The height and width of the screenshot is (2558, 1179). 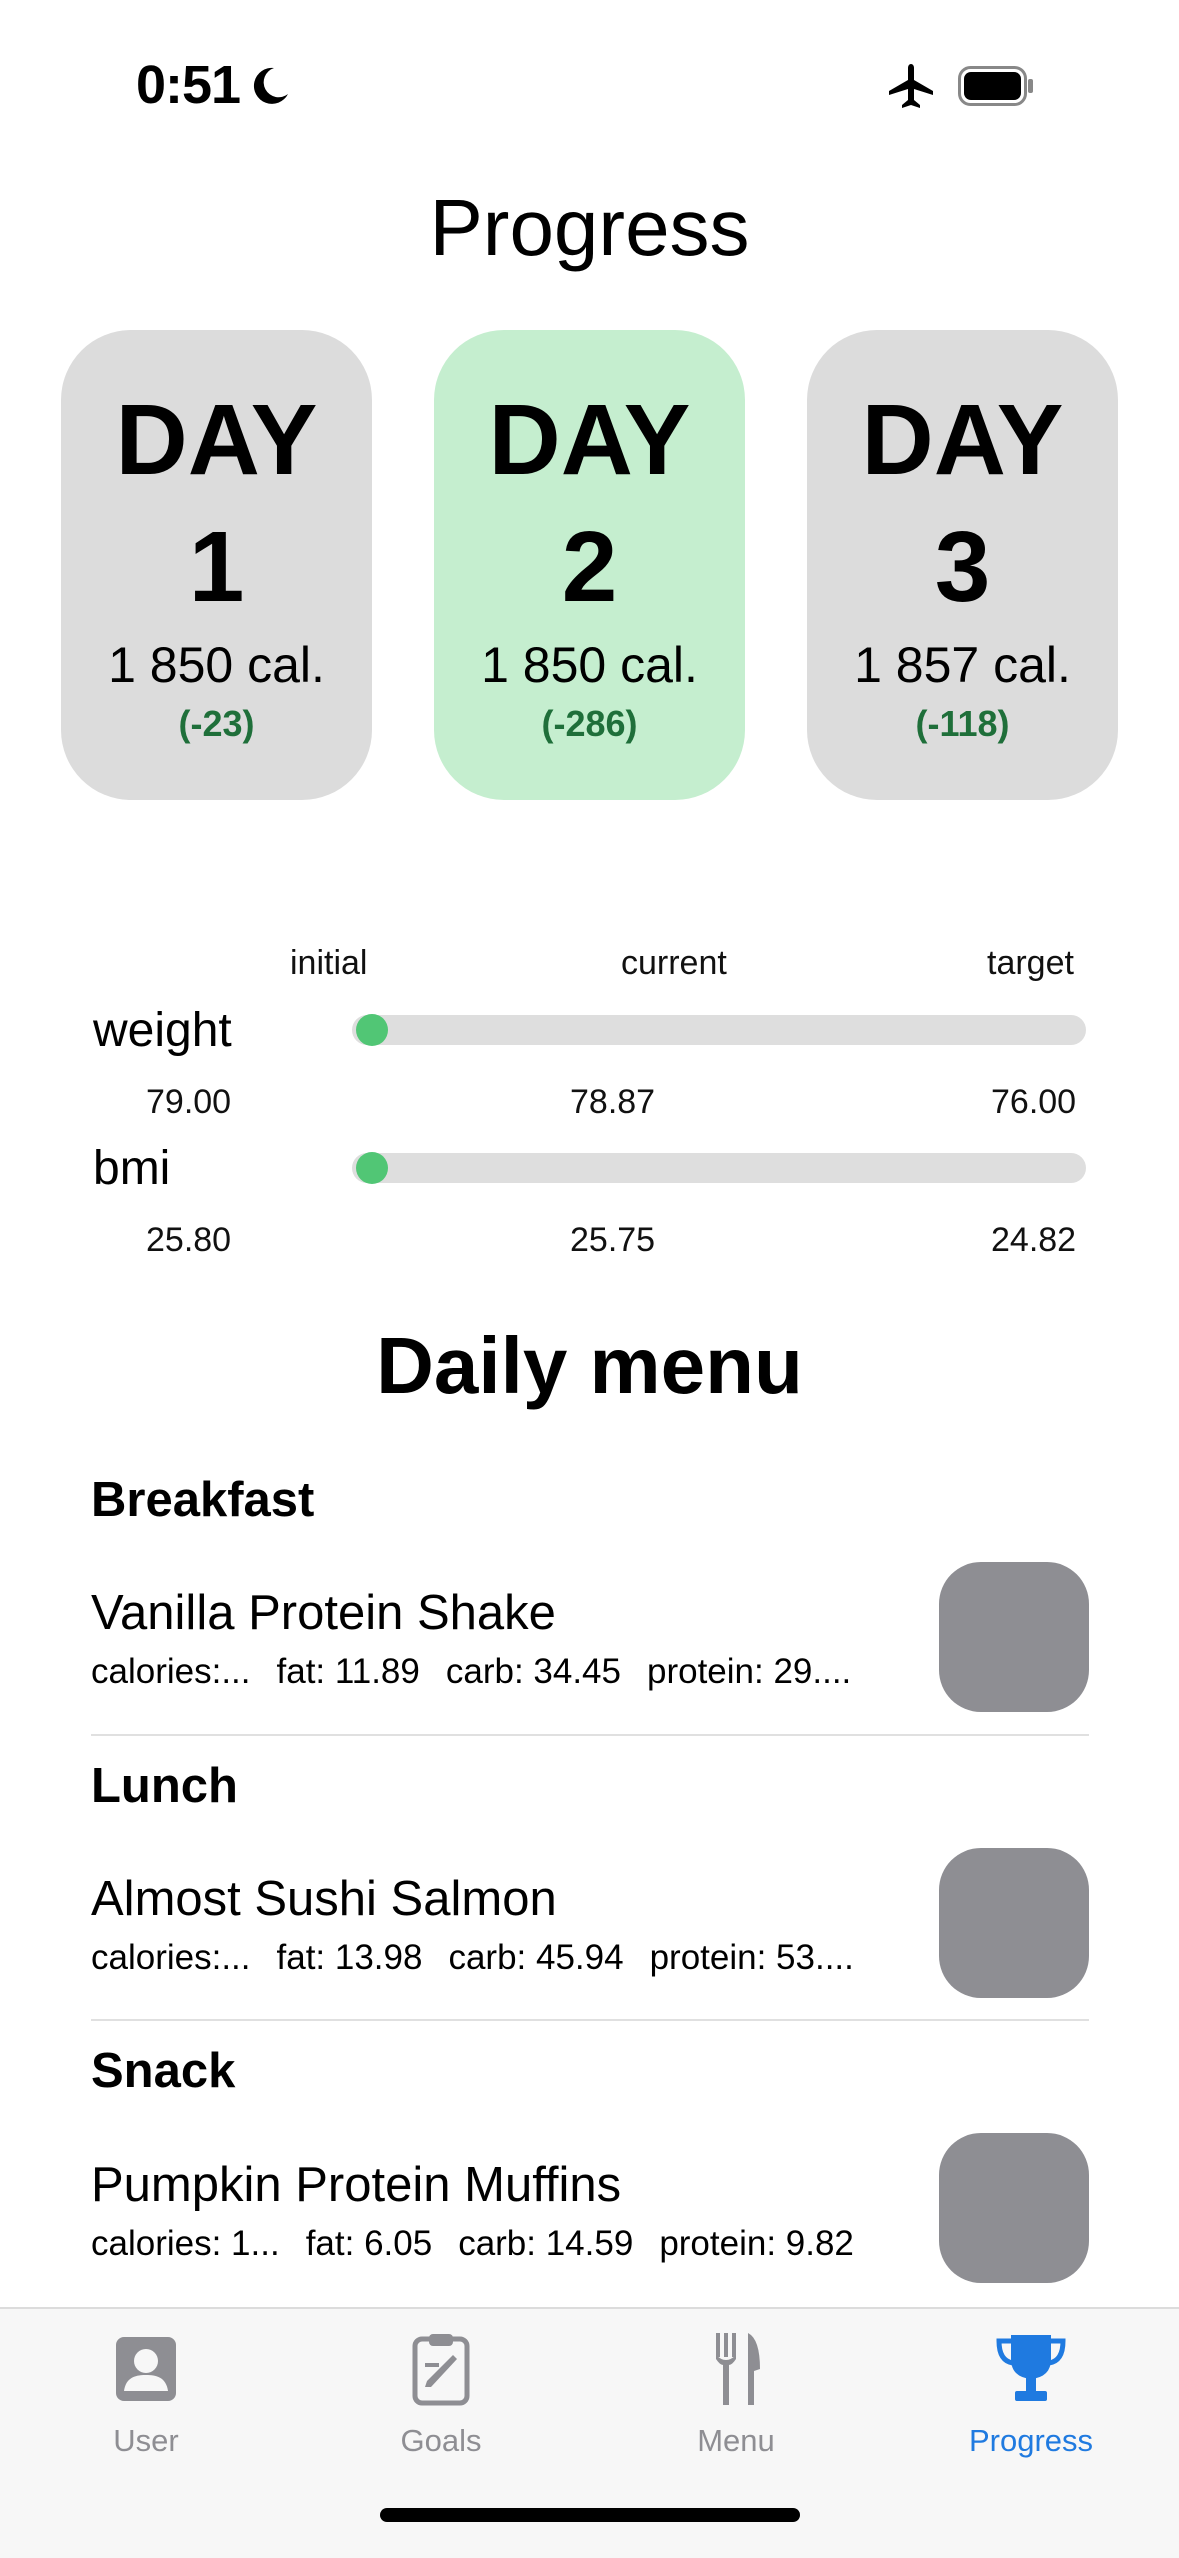 What do you see at coordinates (719, 1168) in the screenshot?
I see `bmi-progress-track` at bounding box center [719, 1168].